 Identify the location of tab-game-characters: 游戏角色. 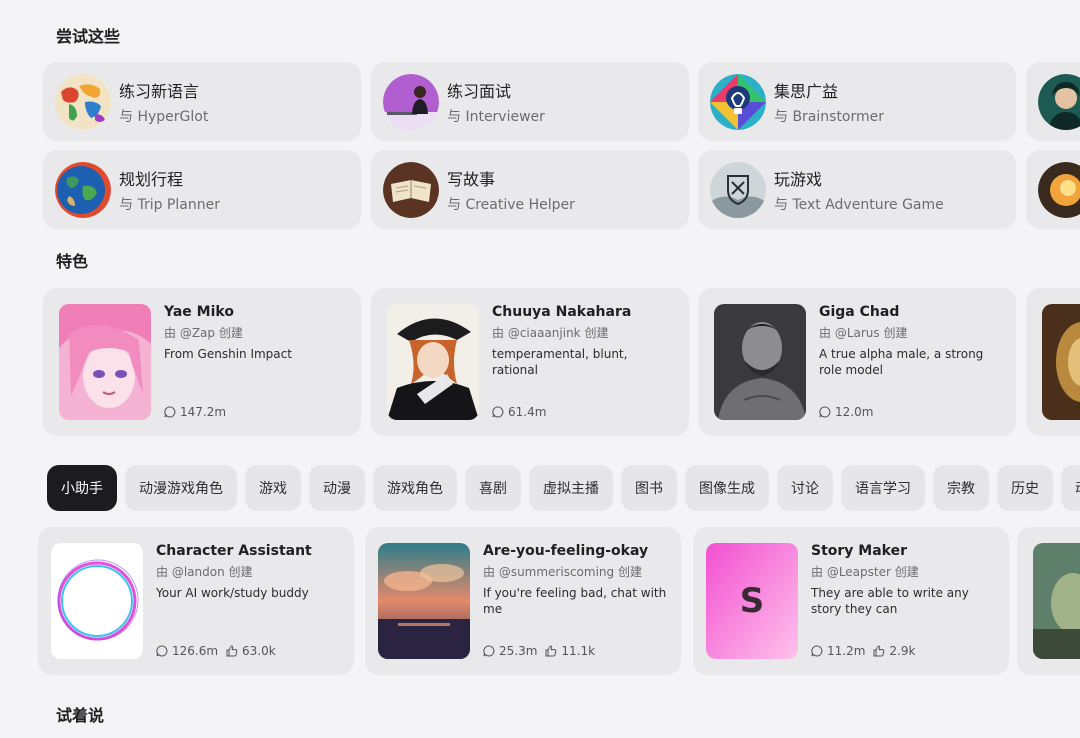
(415, 488).